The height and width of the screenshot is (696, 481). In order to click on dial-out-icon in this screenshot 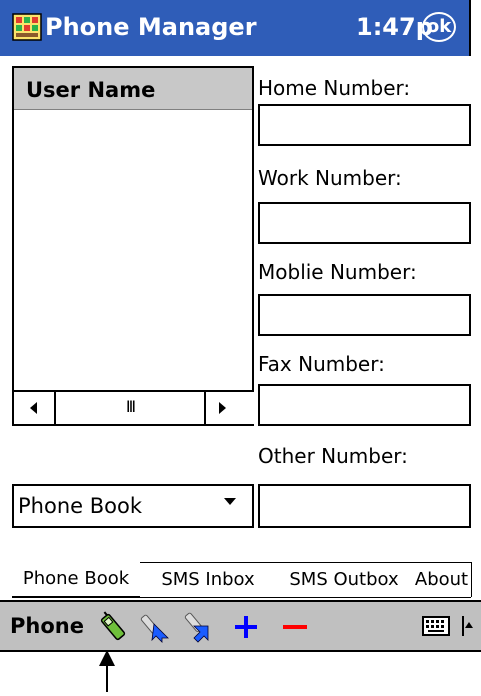, I will do `click(155, 627)`.